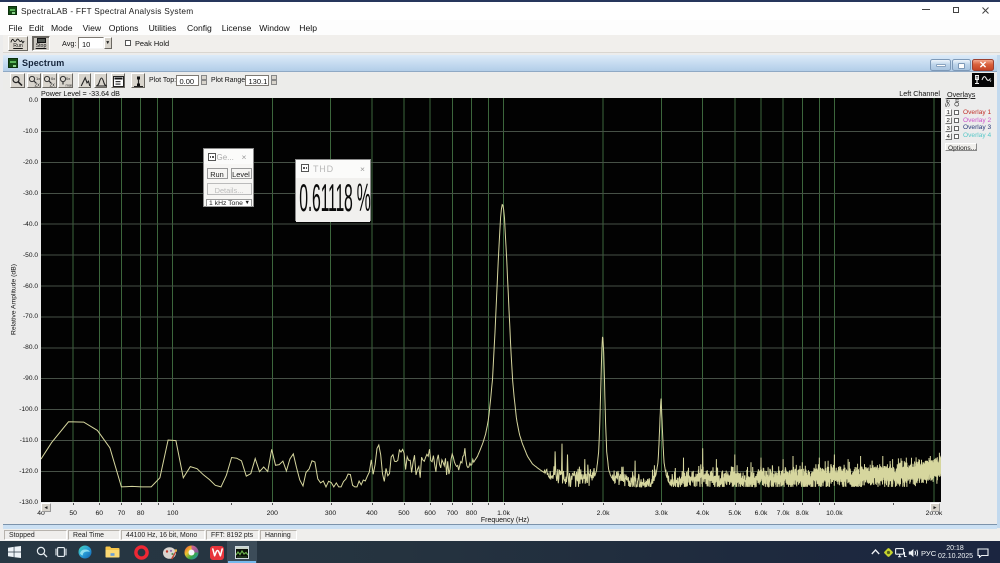  What do you see at coordinates (69, 84) in the screenshot?
I see `svg-text: max` at bounding box center [69, 84].